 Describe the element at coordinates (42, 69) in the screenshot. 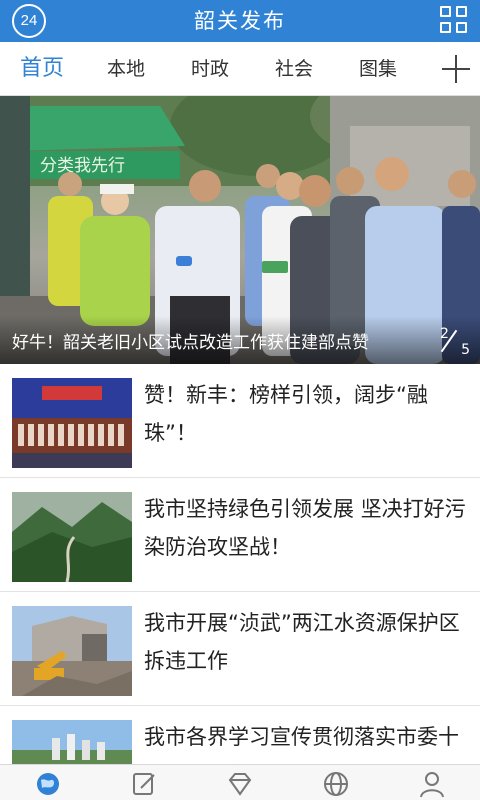

I see `tab-home: 首页` at that location.